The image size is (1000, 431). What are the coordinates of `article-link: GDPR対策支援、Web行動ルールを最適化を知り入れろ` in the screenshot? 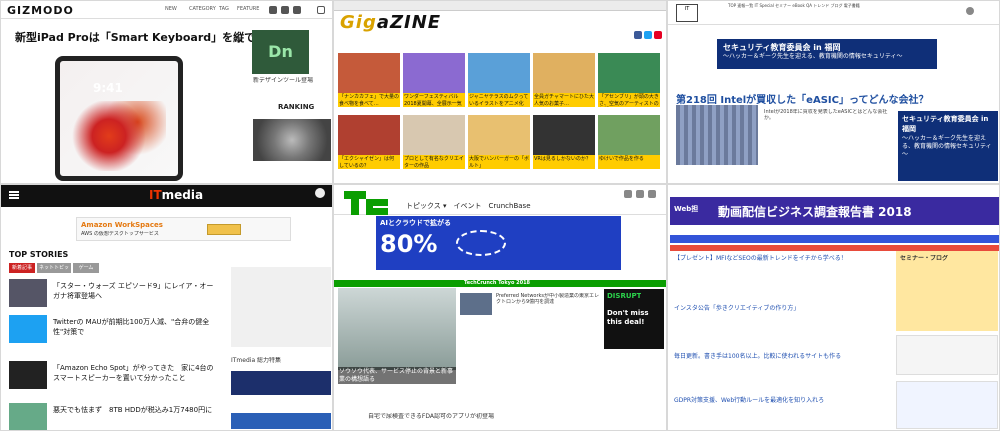 It's located at (783, 399).